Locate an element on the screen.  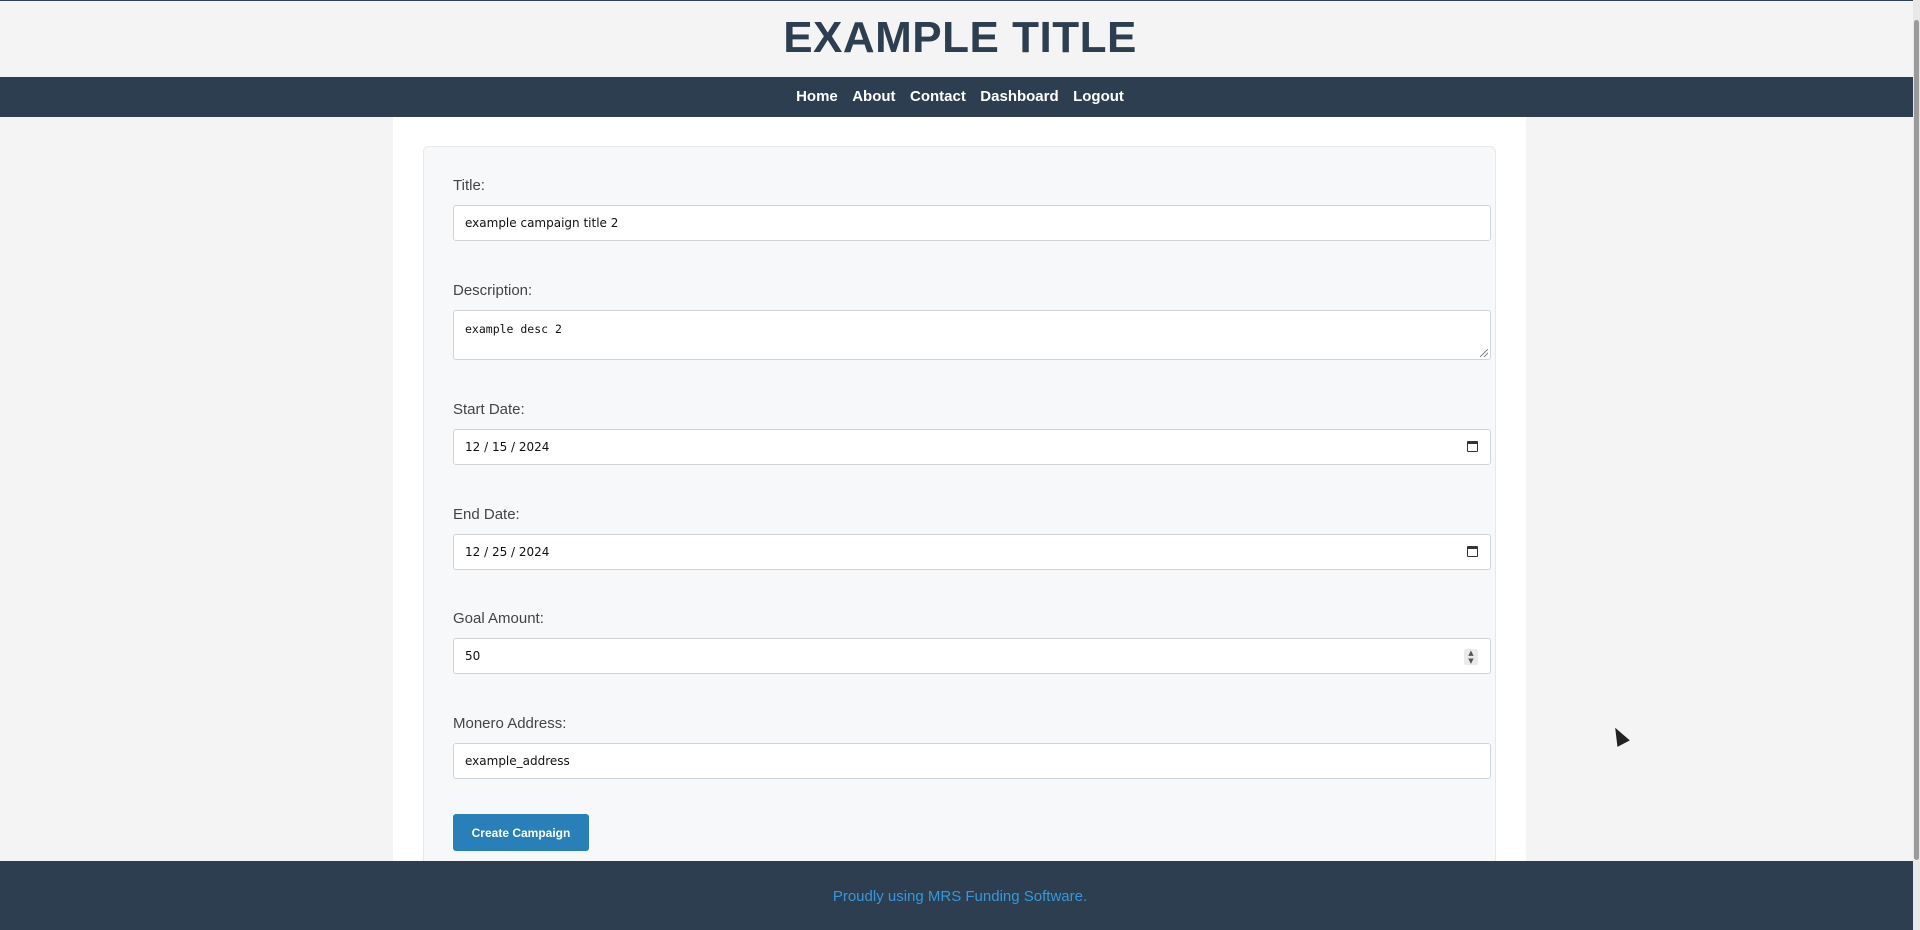
site-header: EXAMPLE TITLE is located at coordinates (960, 39).